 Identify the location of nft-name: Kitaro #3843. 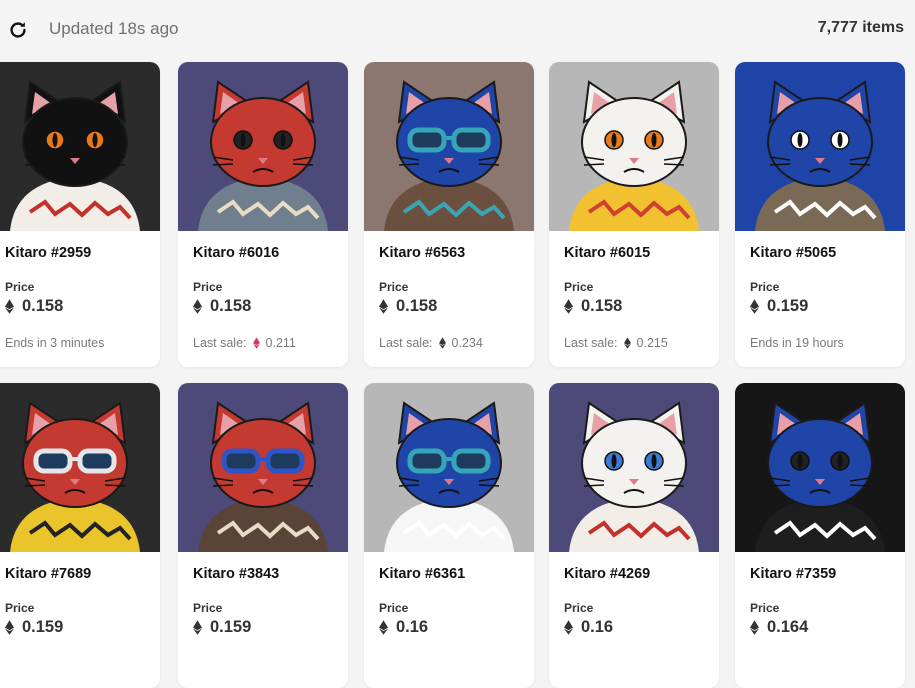
(236, 574).